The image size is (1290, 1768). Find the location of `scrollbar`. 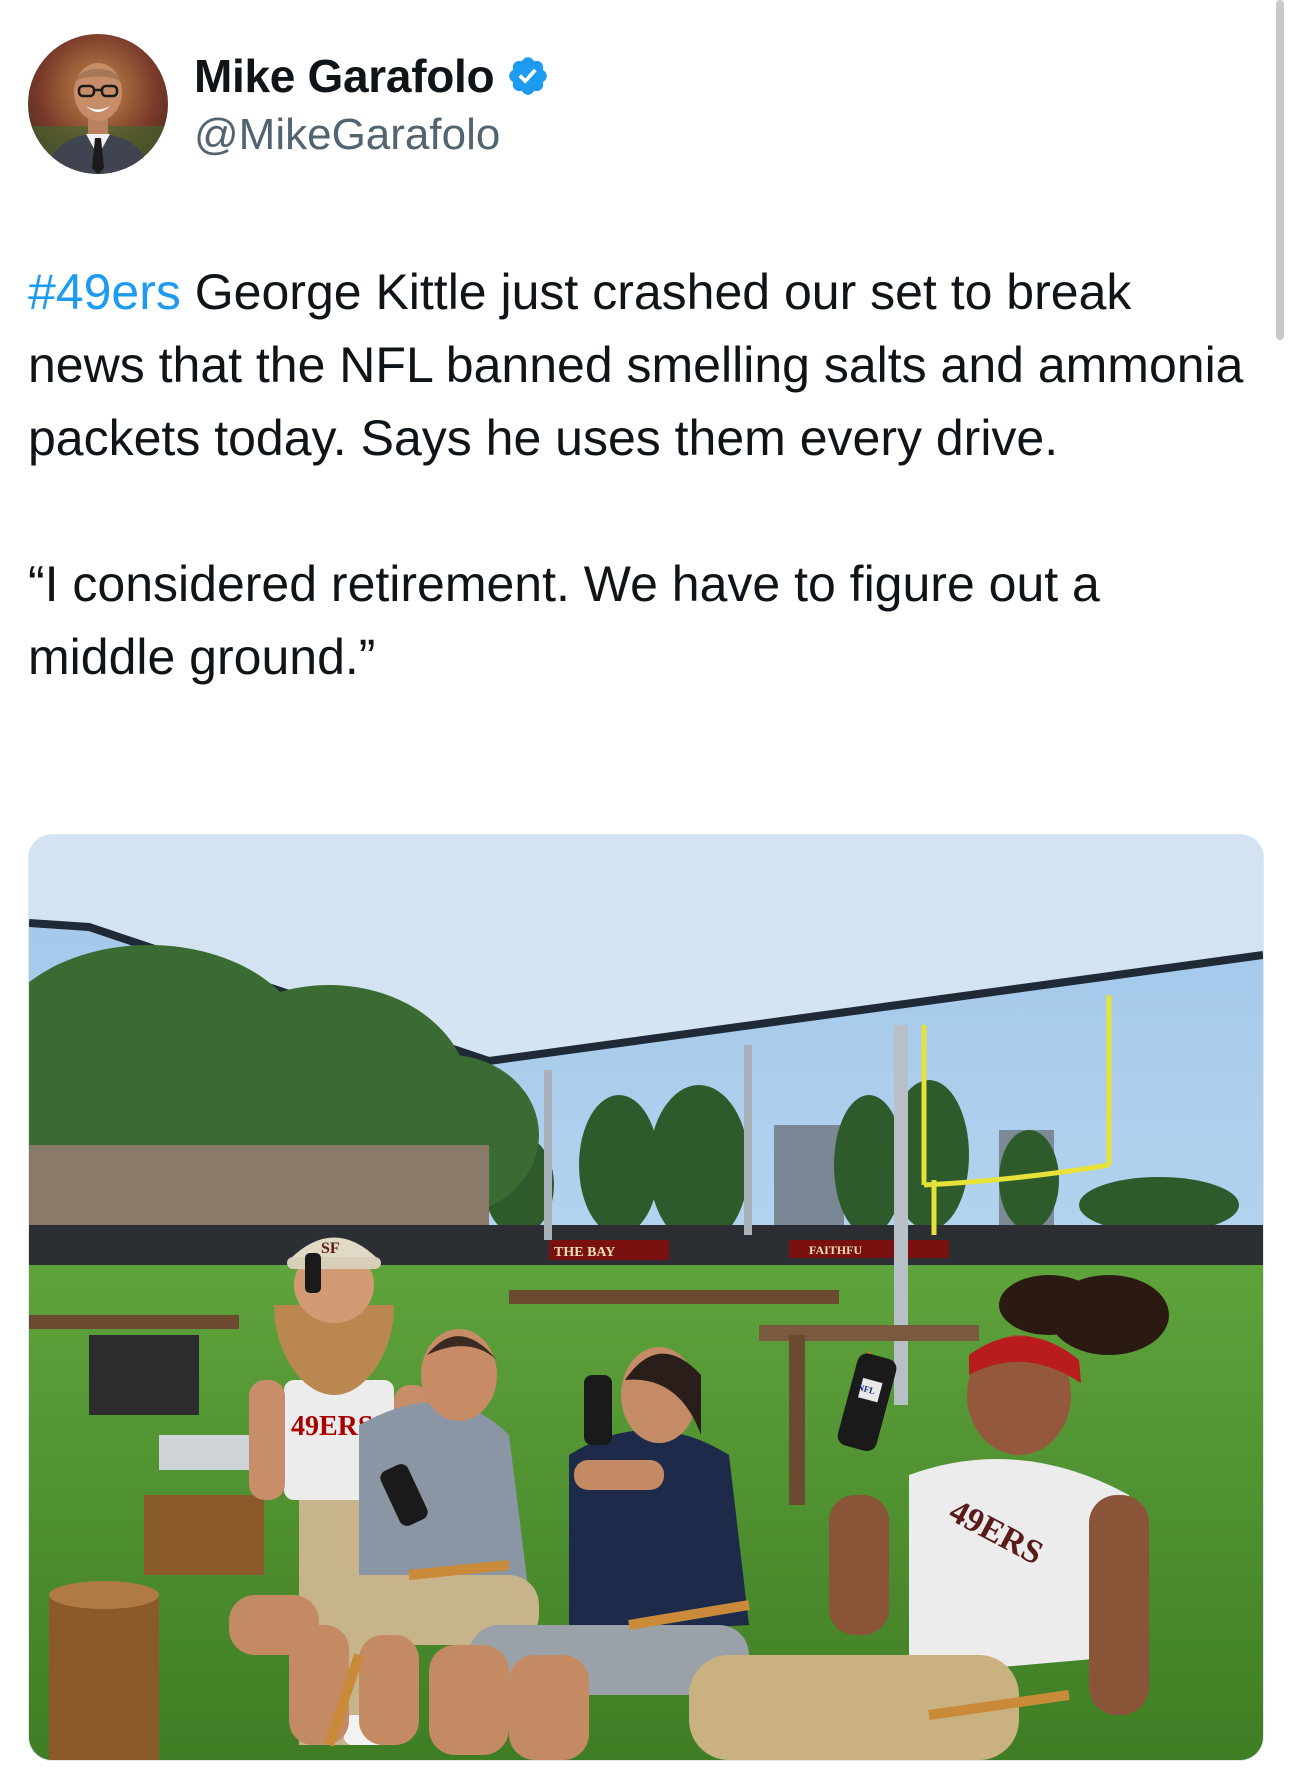

scrollbar is located at coordinates (1280, 170).